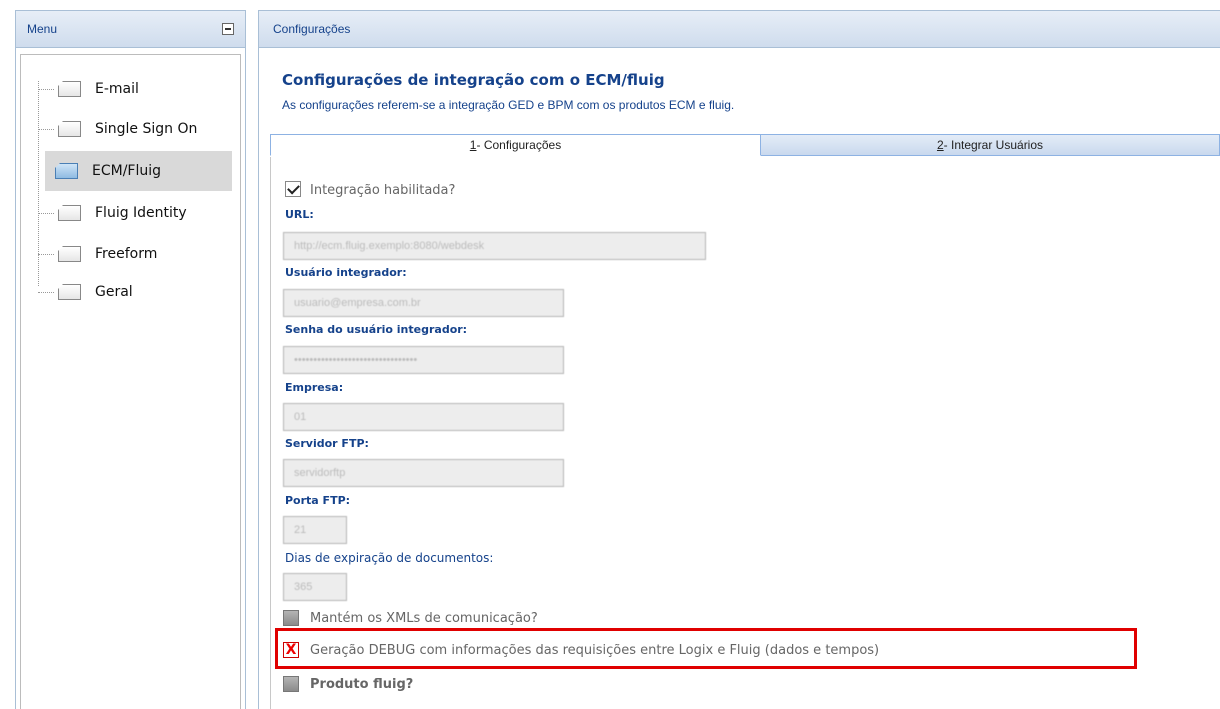 This screenshot has height=709, width=1220. What do you see at coordinates (389, 558) in the screenshot?
I see `dias-label: Dias de expiração de documentos:` at bounding box center [389, 558].